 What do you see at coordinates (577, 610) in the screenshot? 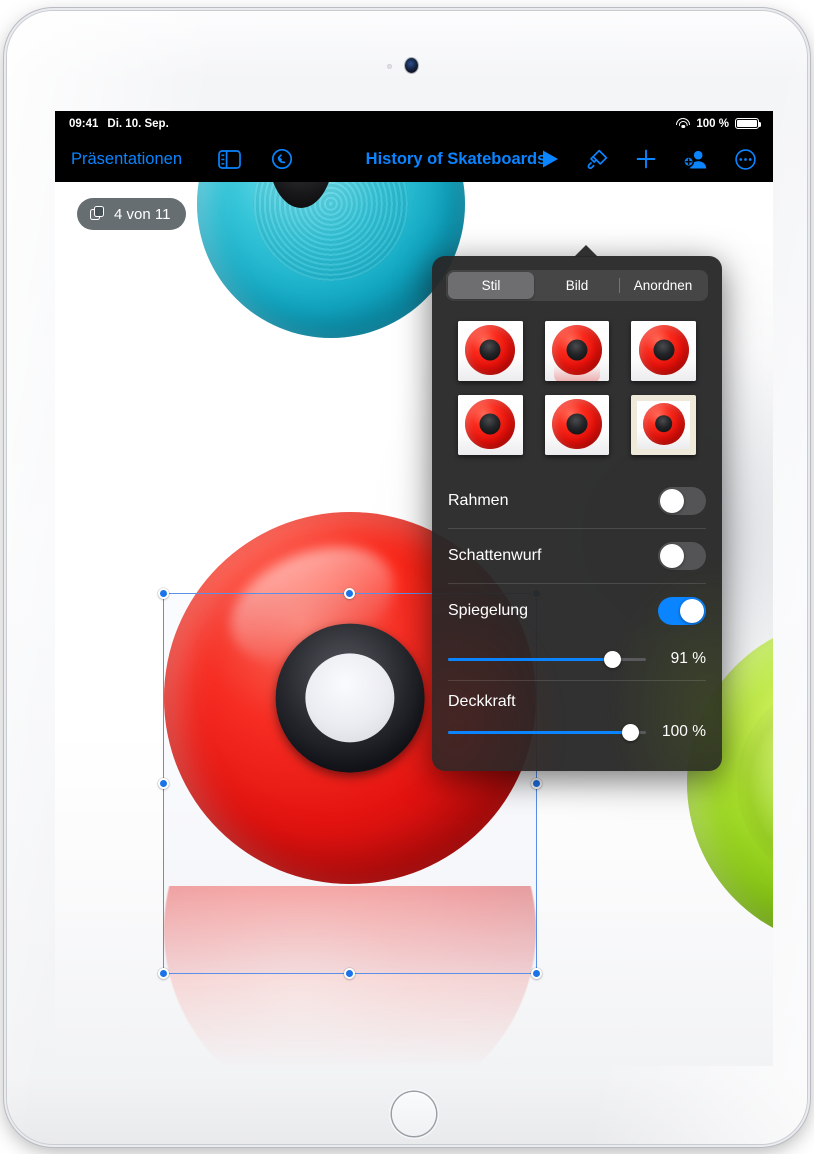
I see `row-spiegelung: Spiegelung` at bounding box center [577, 610].